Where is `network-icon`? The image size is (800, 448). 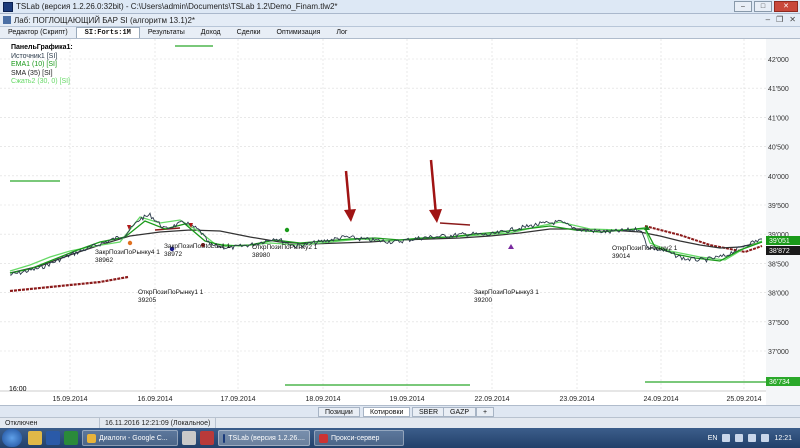 network-icon is located at coordinates (752, 438).